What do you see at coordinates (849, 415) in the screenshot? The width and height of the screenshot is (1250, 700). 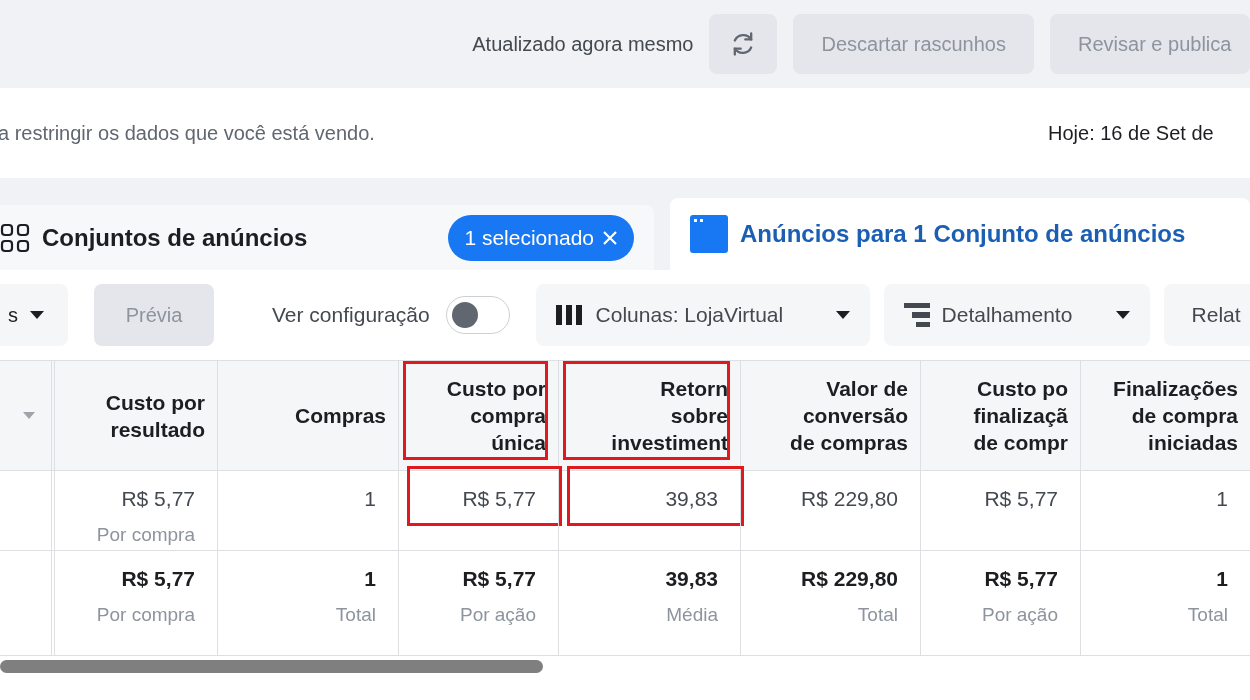 I see `column-header: Valor de conversão de compras` at bounding box center [849, 415].